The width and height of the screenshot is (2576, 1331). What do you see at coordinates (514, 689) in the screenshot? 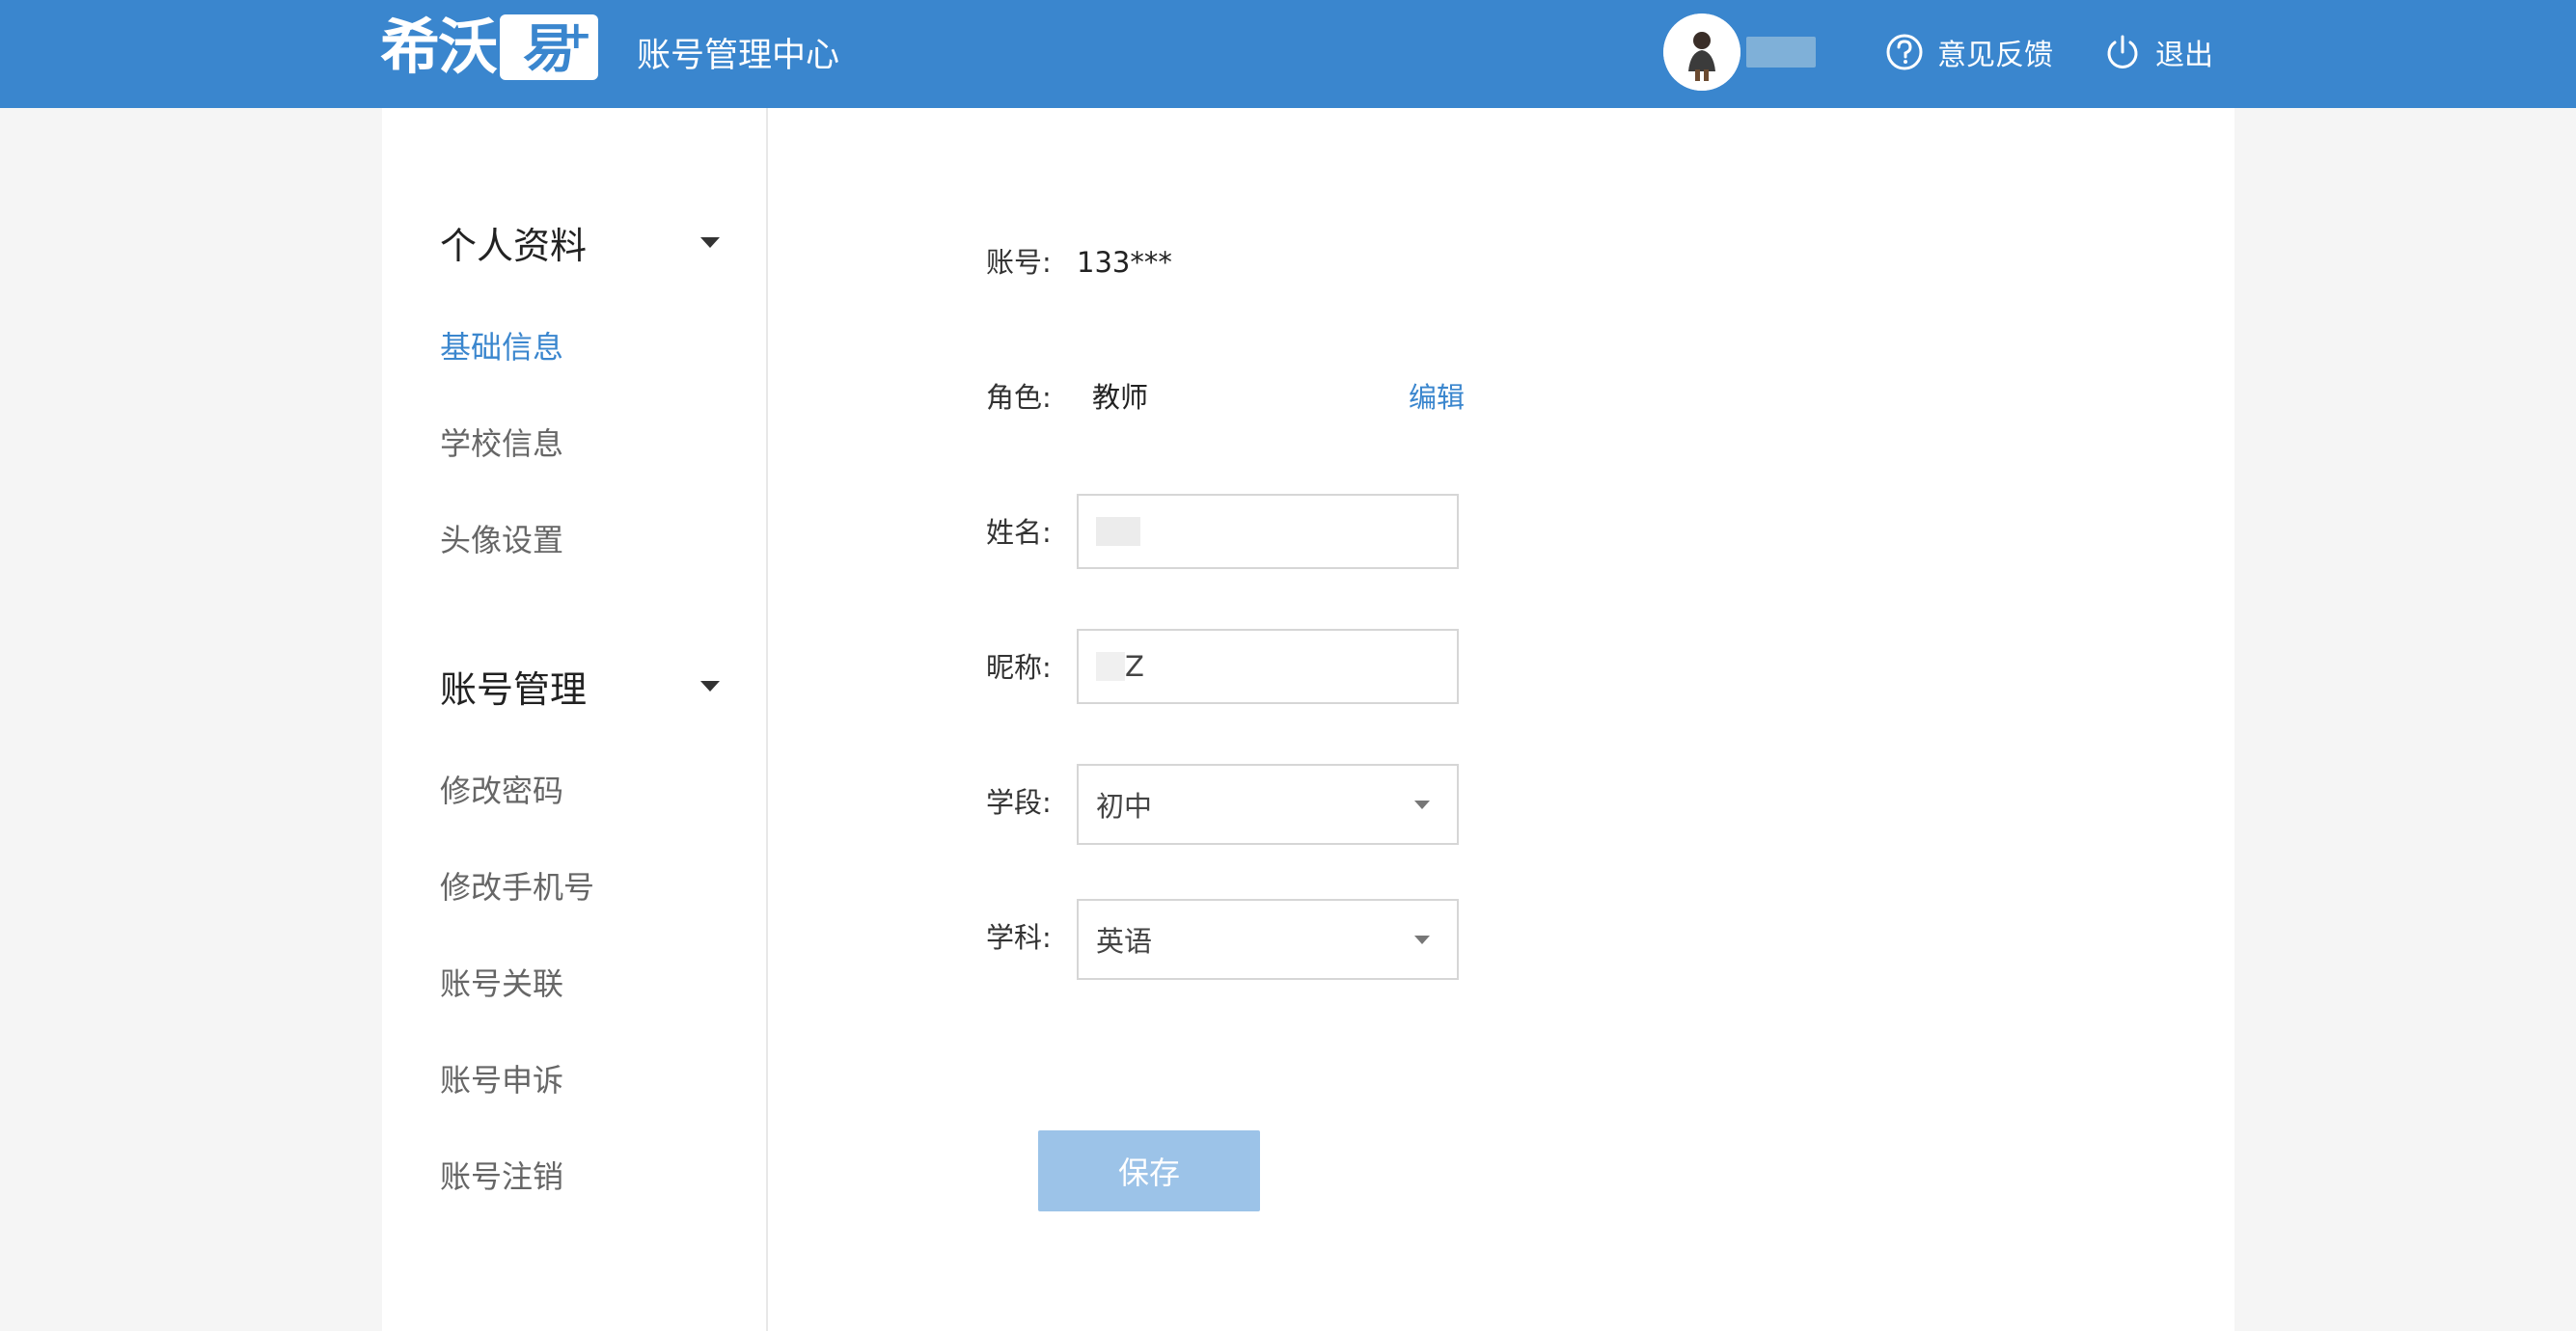
I see `sidebar-group-title: 账号管理` at bounding box center [514, 689].